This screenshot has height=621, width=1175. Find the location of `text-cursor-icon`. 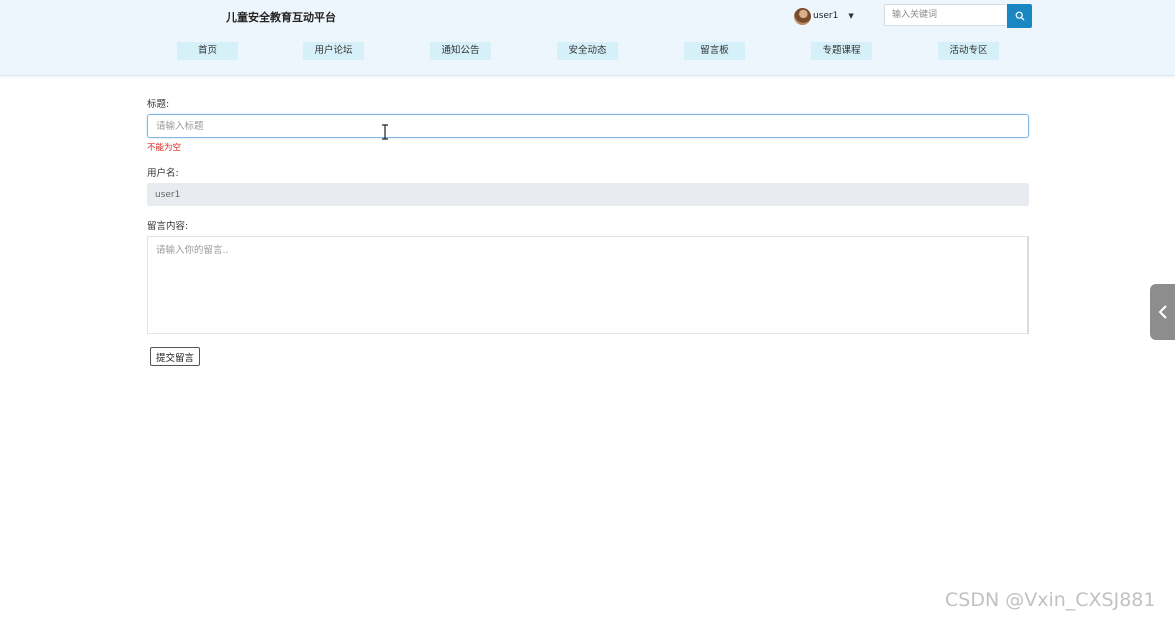

text-cursor-icon is located at coordinates (385, 132).